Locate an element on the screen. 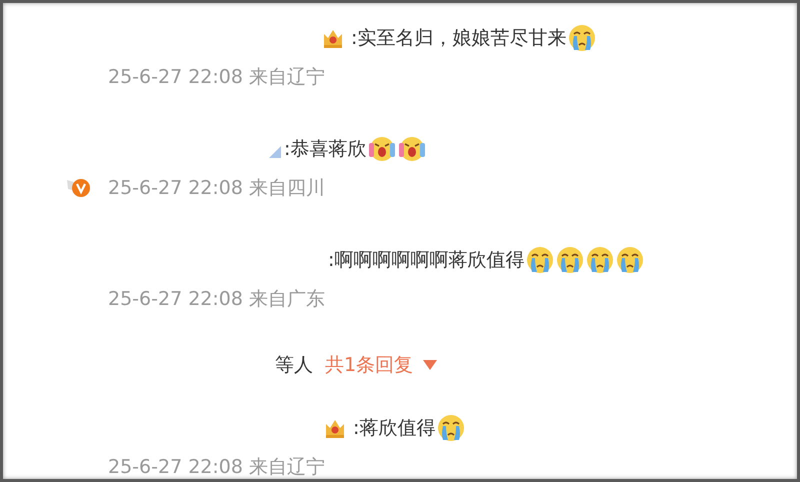  comment-text: :恭喜蒋欣 is located at coordinates (325, 149).